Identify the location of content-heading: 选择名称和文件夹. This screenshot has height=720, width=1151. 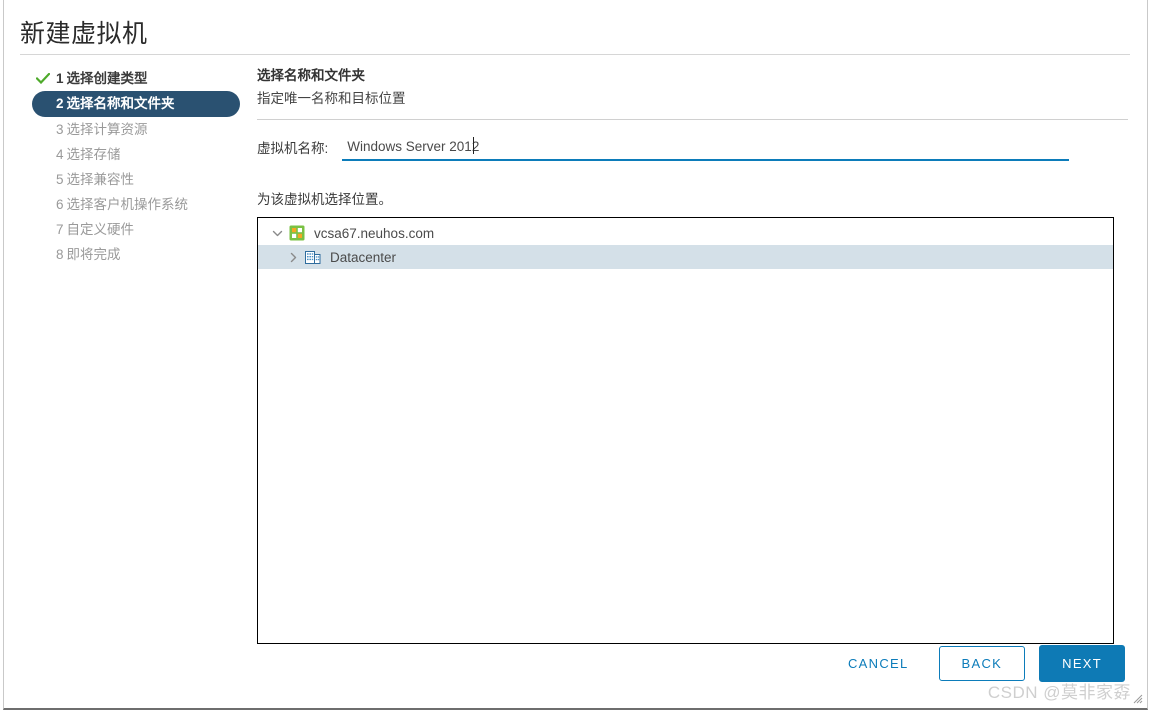
(311, 75).